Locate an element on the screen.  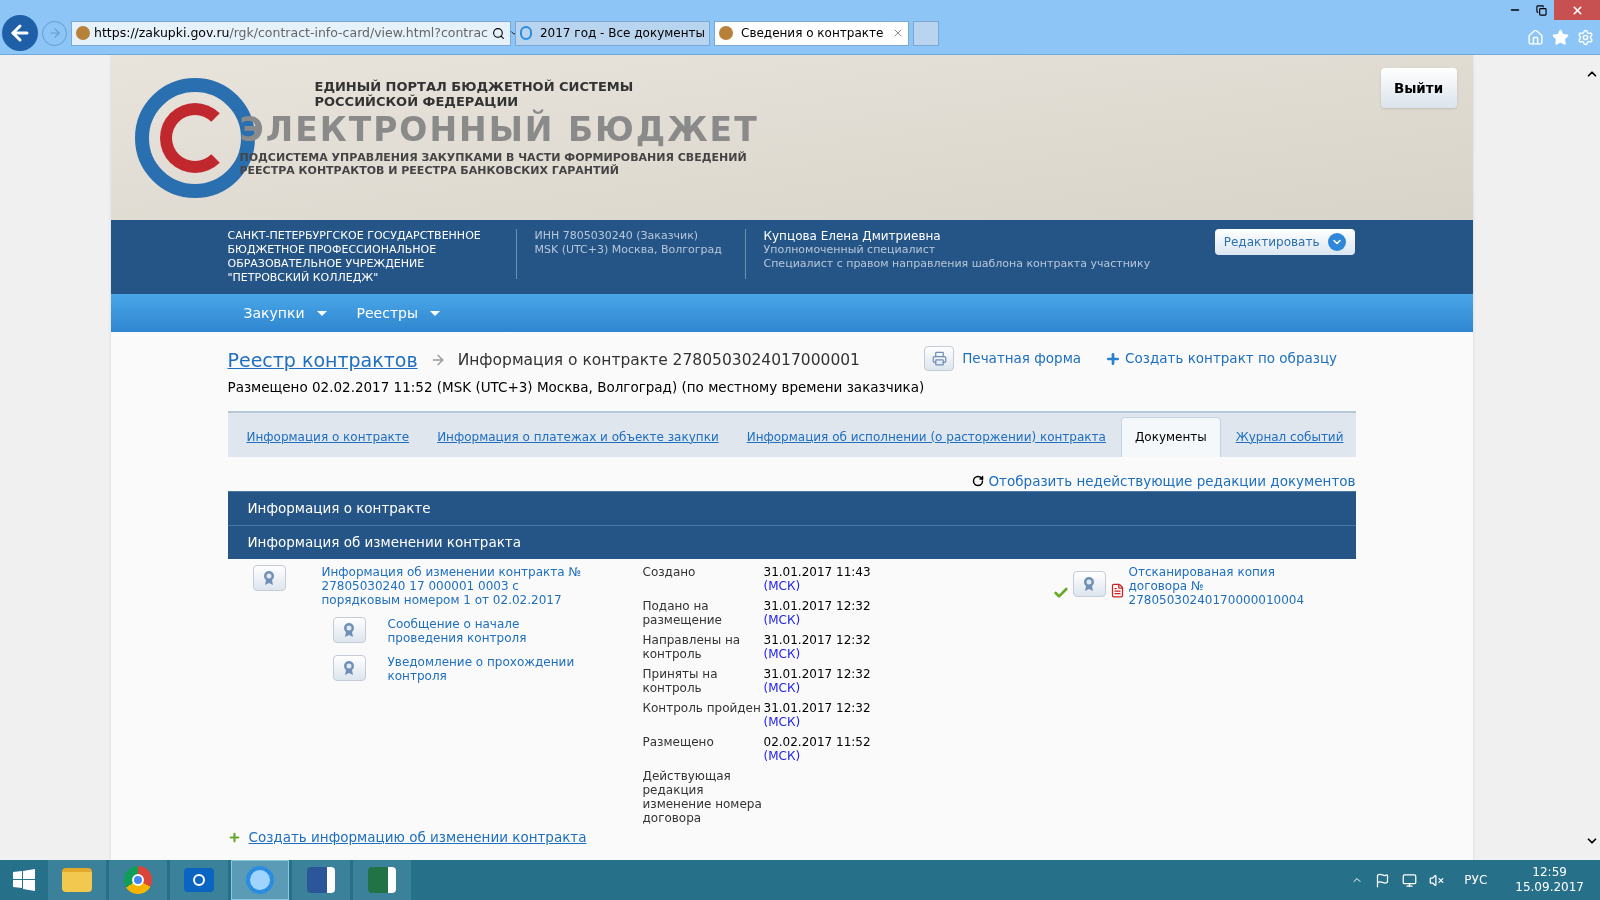
tab-title: Сведения о контракте is located at coordinates (812, 33).